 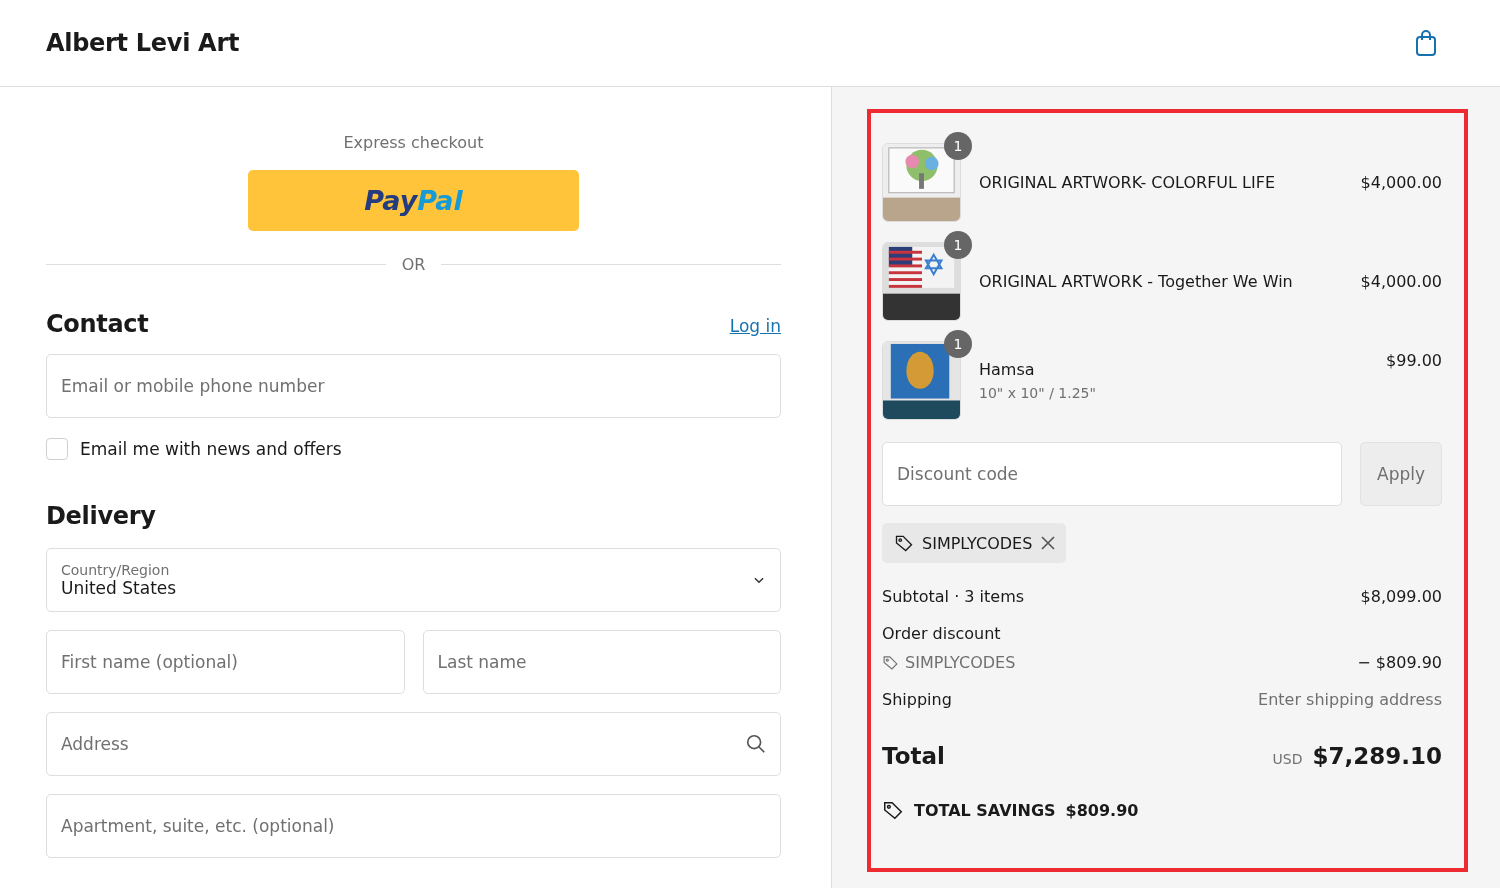 I want to click on input-field: Email or mobile phone number, so click(x=413, y=386).